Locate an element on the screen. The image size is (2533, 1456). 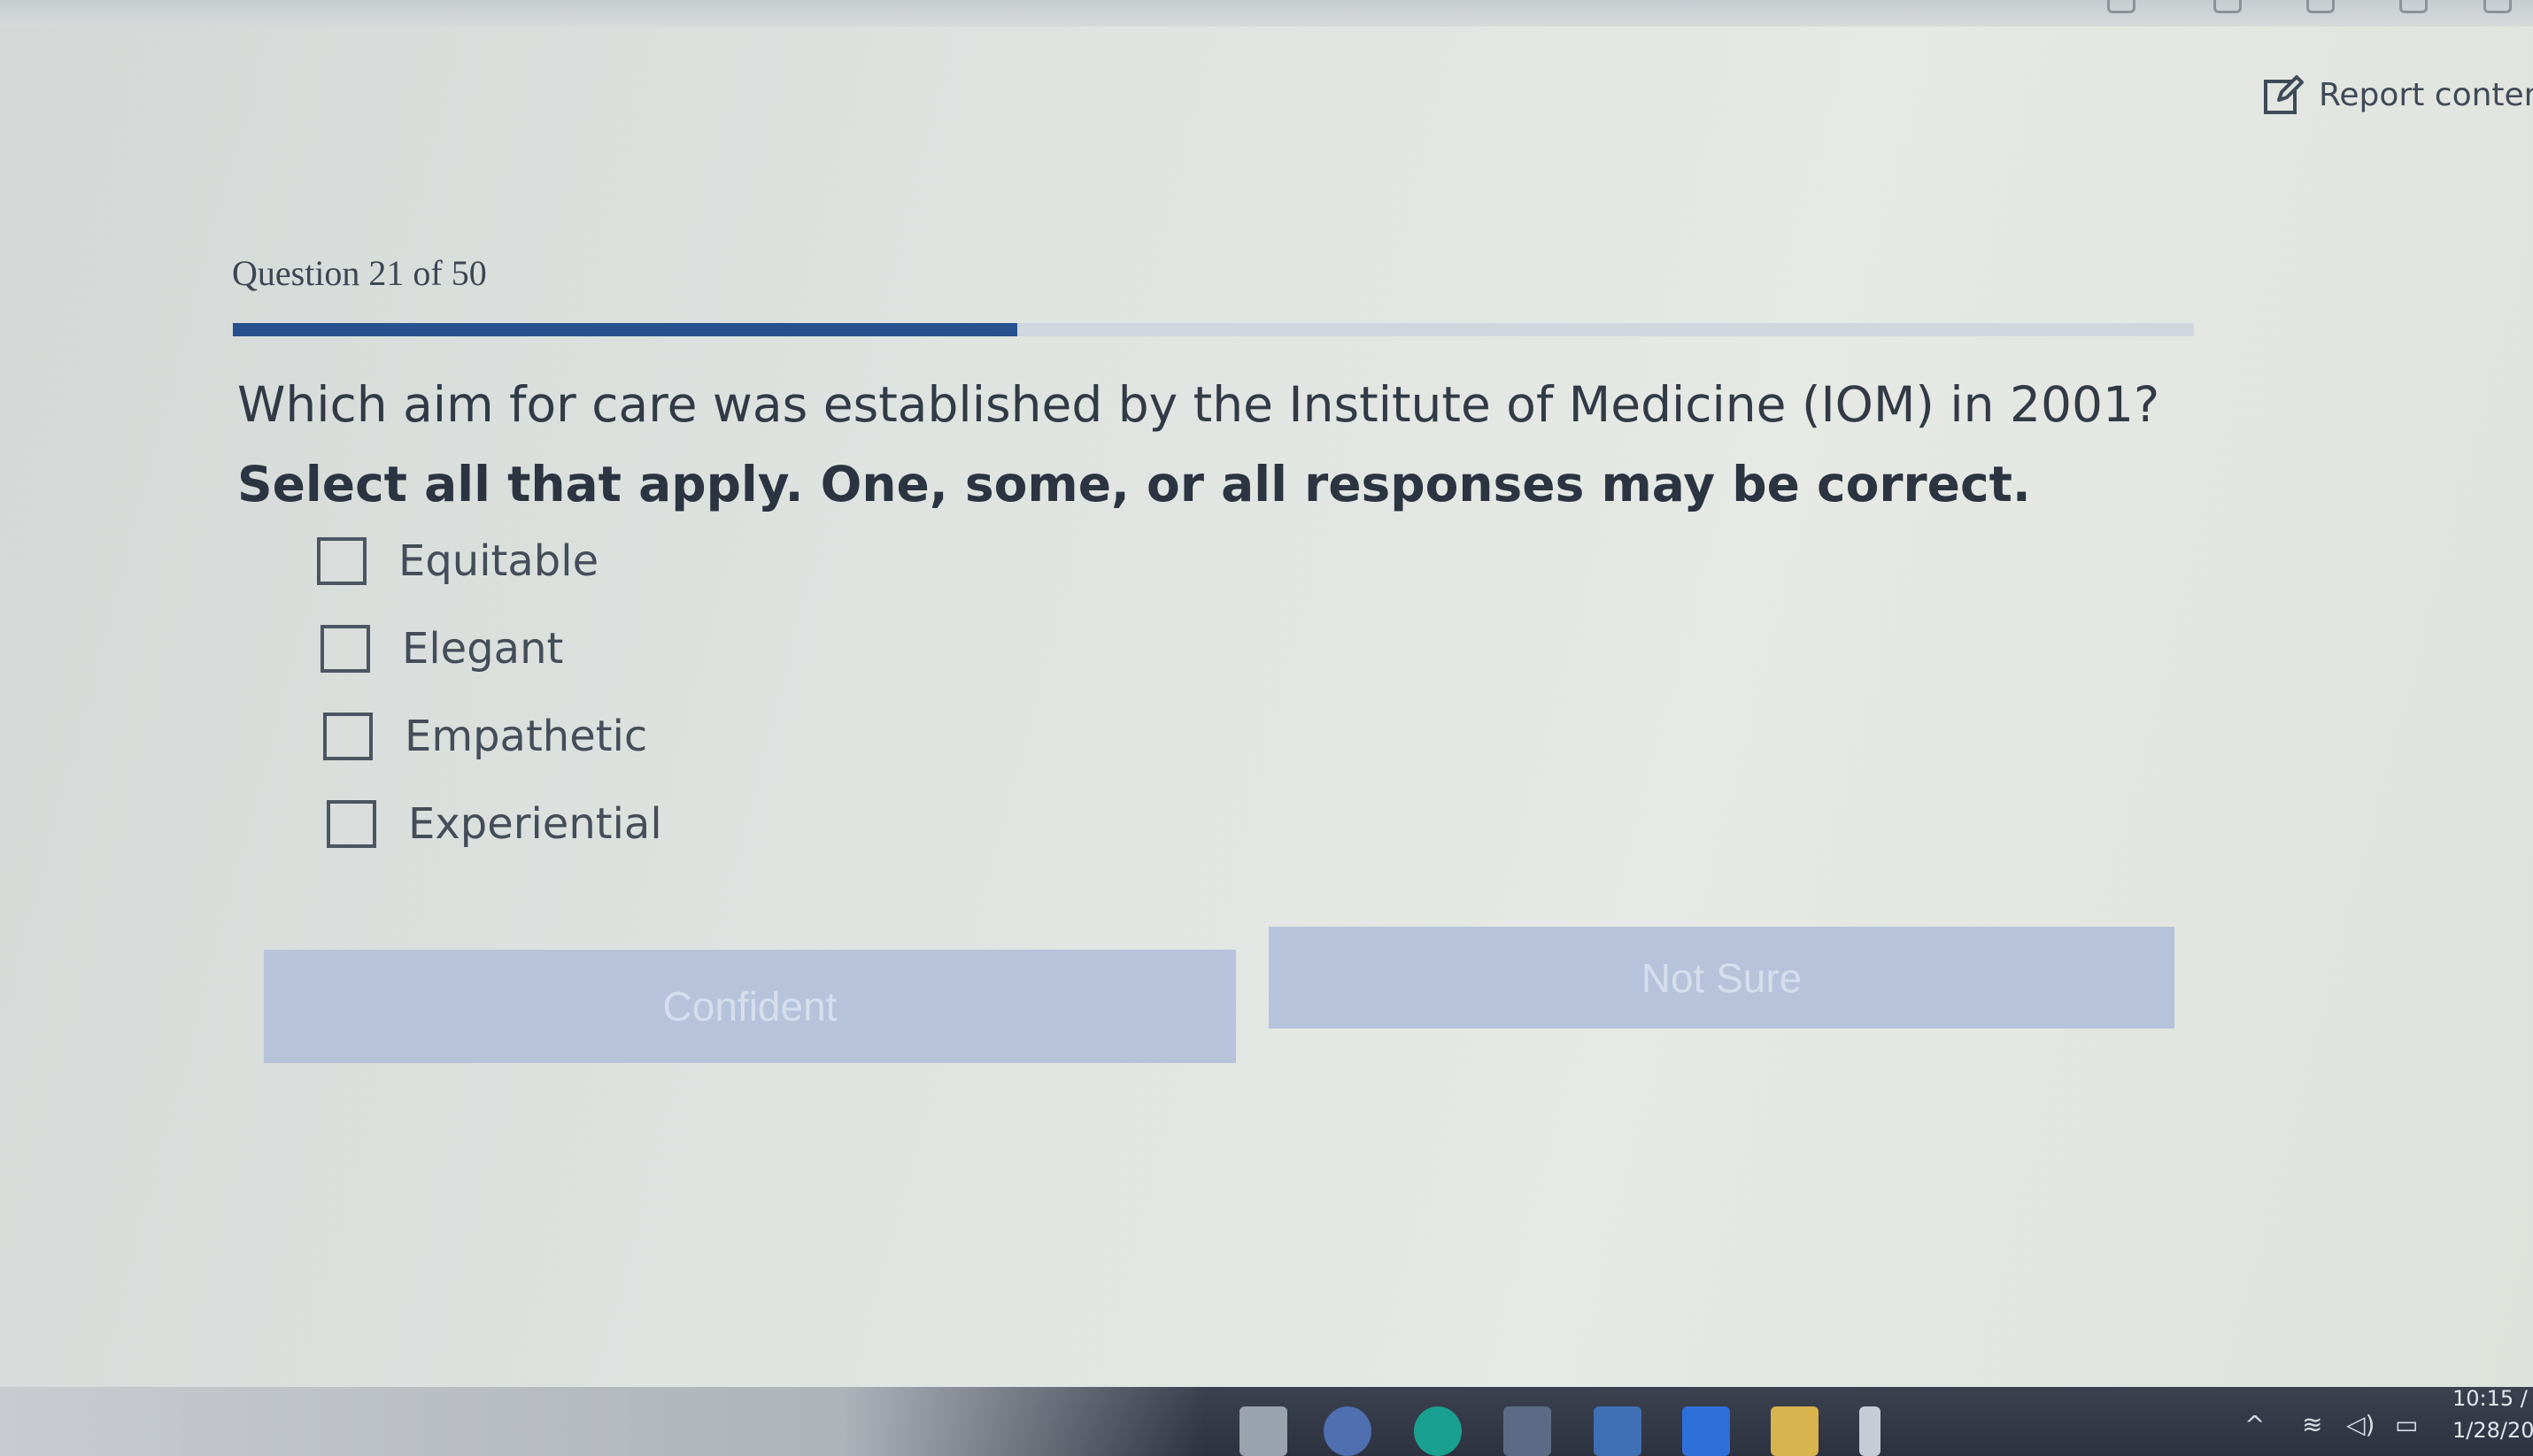
question-counter: Question 21 of 50 is located at coordinates (359, 273).